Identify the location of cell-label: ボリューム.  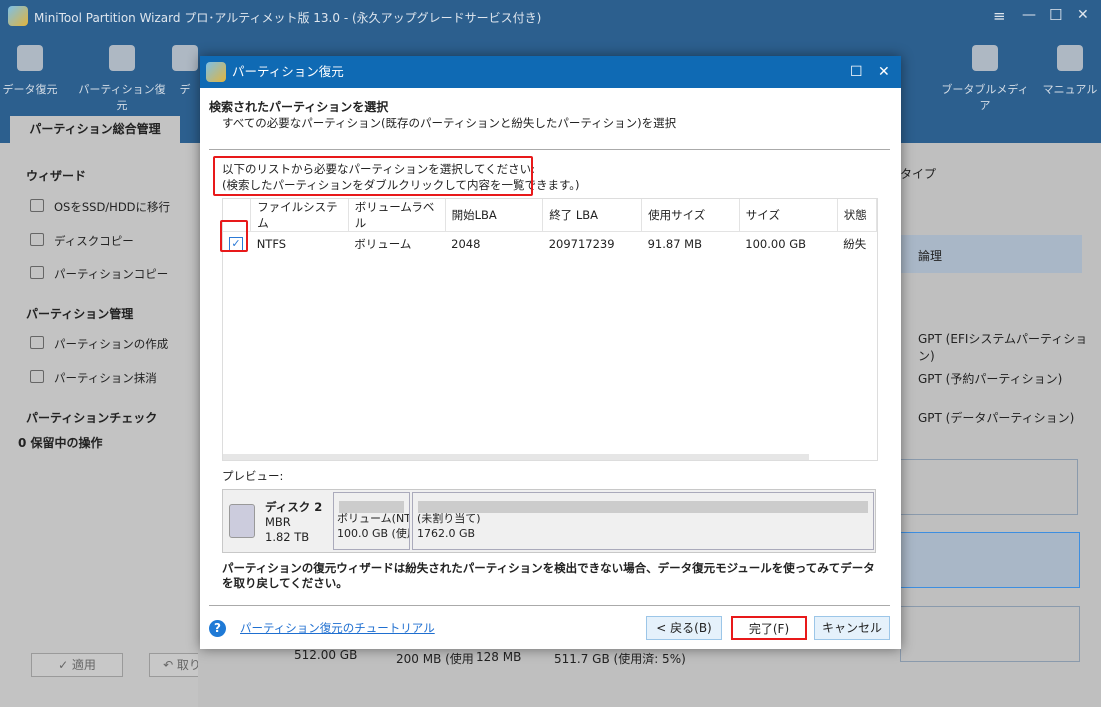
(383, 243).